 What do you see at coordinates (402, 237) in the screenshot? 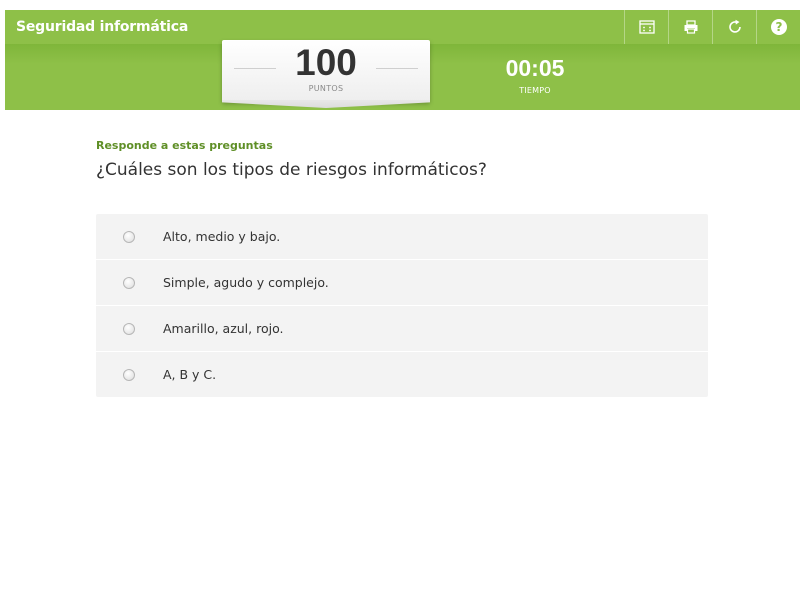
I see `answer-option: Alto, medio y bajo.` at bounding box center [402, 237].